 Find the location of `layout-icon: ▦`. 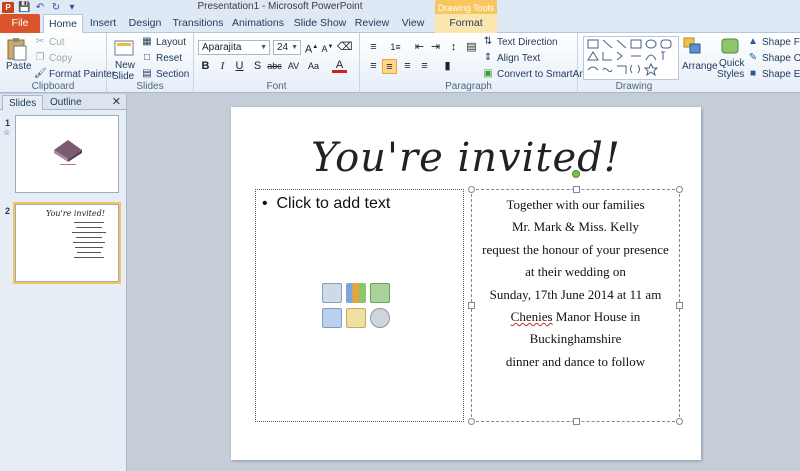

layout-icon: ▦ is located at coordinates (147, 41).